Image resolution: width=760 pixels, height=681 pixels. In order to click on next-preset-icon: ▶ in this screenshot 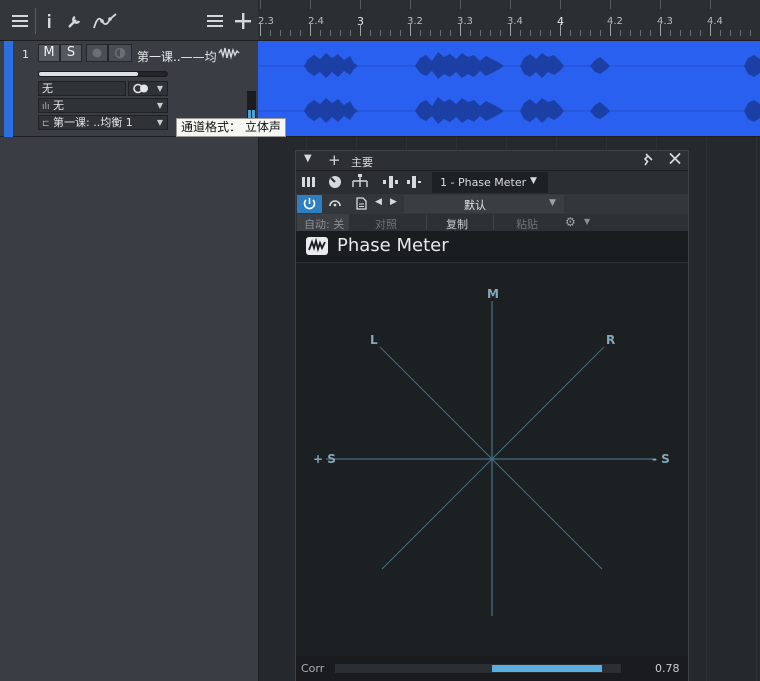, I will do `click(393, 202)`.